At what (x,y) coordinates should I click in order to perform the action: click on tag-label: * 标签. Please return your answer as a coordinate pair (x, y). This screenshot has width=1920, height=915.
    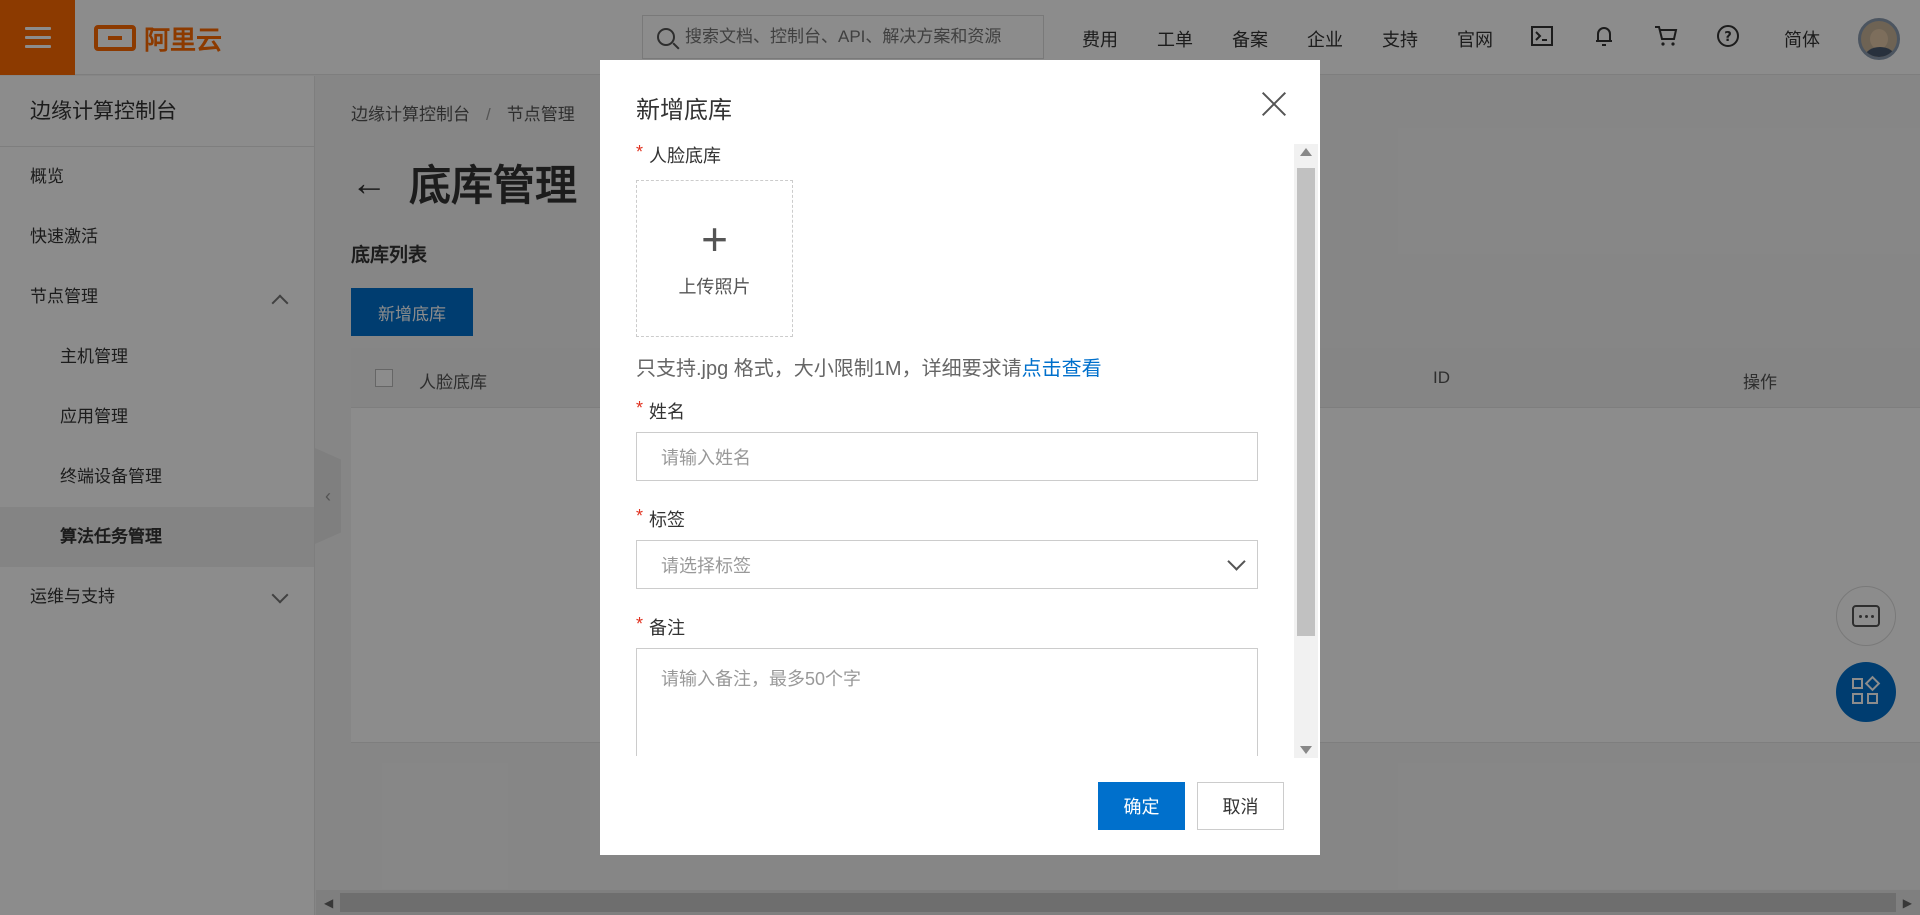
    Looking at the image, I should click on (660, 519).